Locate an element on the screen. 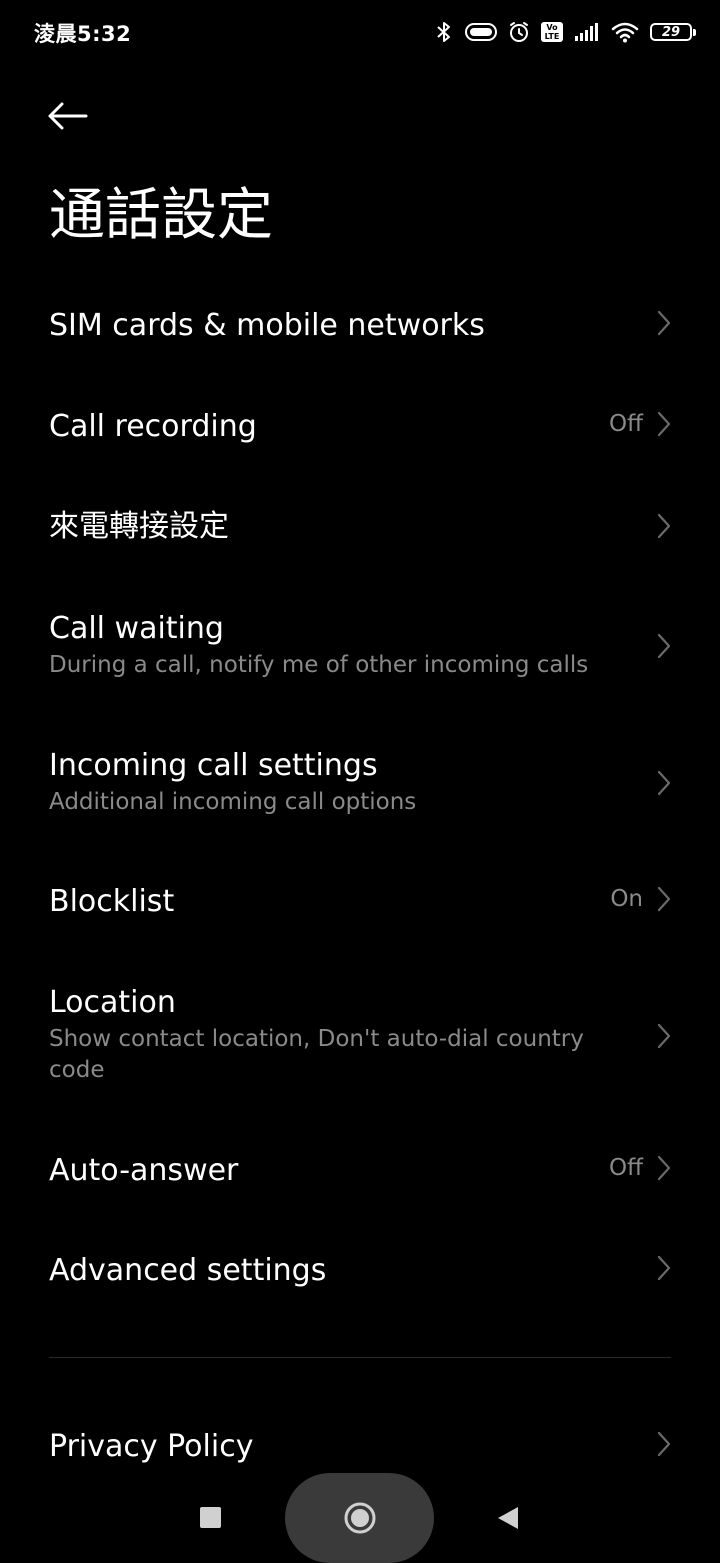 The image size is (720, 1563). setting-value: On is located at coordinates (626, 899).